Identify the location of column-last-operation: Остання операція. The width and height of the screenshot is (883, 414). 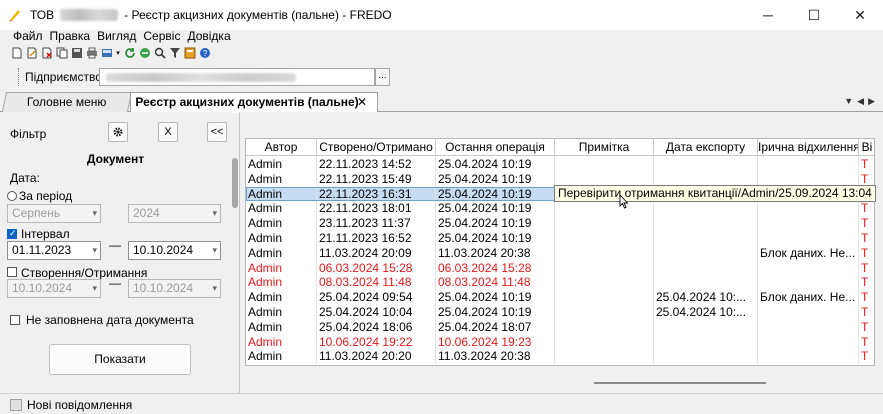
(495, 147).